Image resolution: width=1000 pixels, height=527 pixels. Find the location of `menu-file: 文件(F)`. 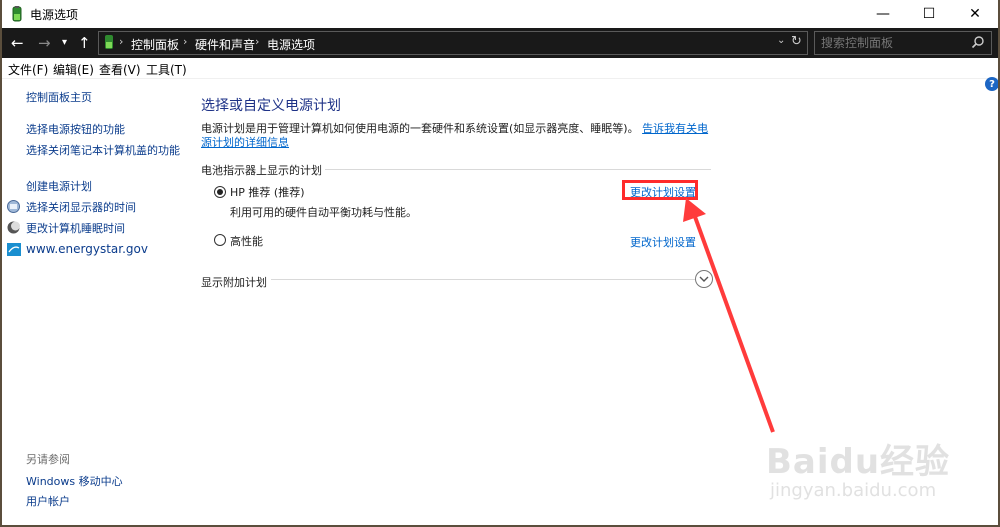

menu-file: 文件(F) is located at coordinates (28, 69).